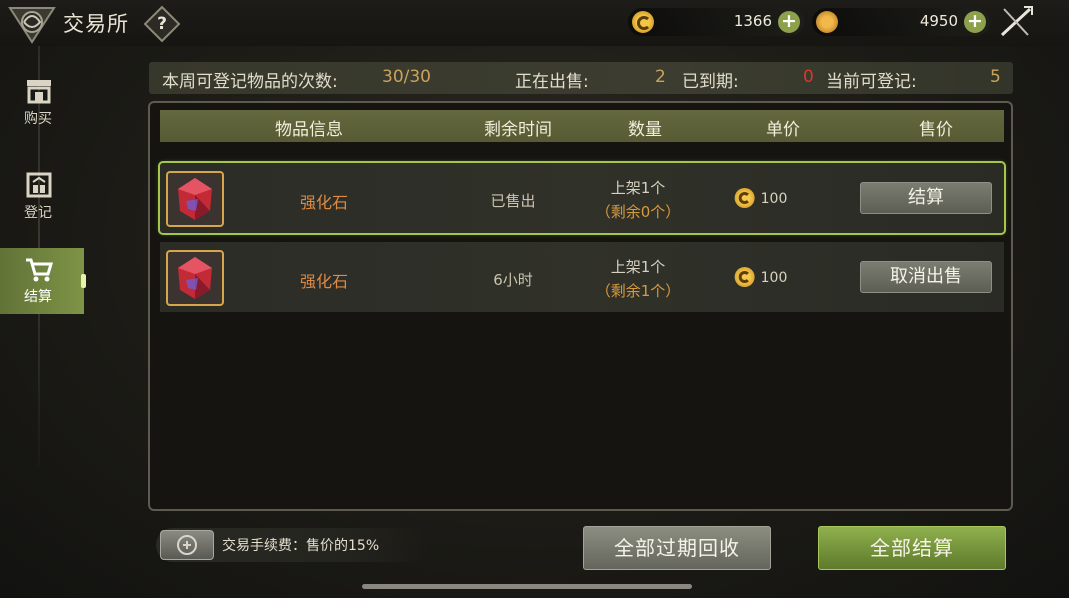 The width and height of the screenshot is (1069, 598). I want to click on cancel-sale-button: 取消出售, so click(926, 277).